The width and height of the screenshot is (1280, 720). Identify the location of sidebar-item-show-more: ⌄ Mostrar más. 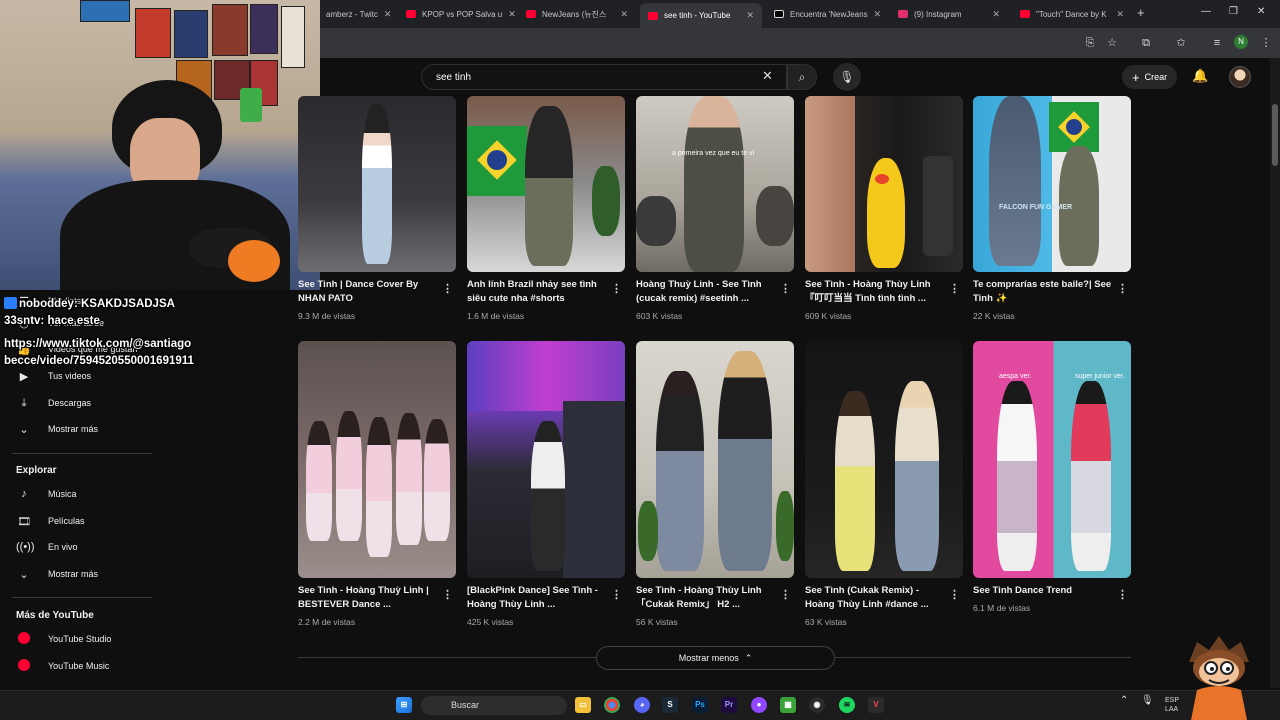
(75, 429).